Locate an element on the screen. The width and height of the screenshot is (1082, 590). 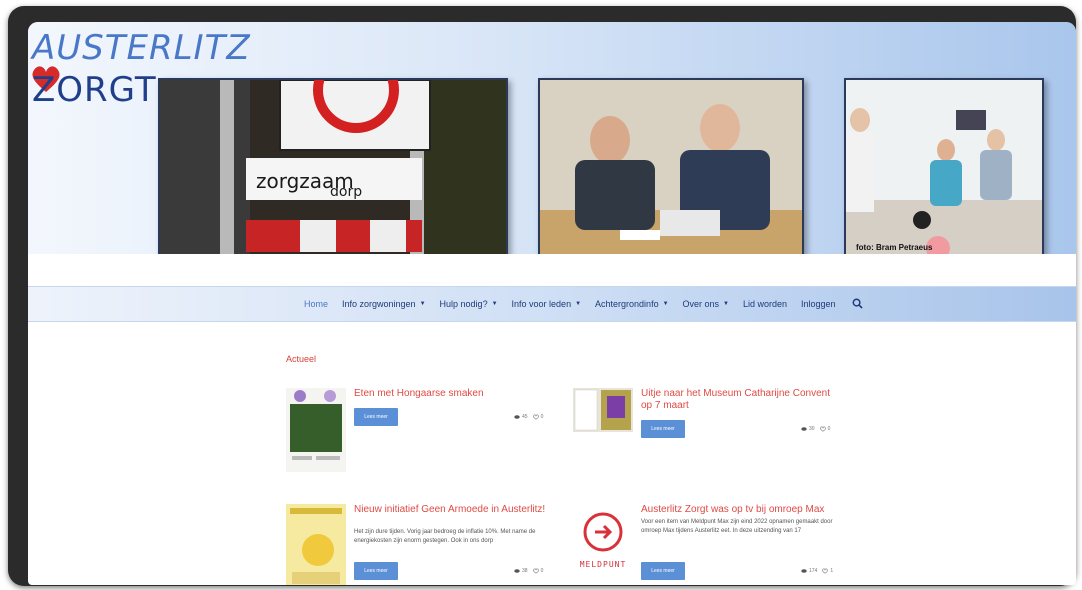
post-card: Eten met Hongaarse smaken Lees meer 45 0 is located at coordinates (426, 433).